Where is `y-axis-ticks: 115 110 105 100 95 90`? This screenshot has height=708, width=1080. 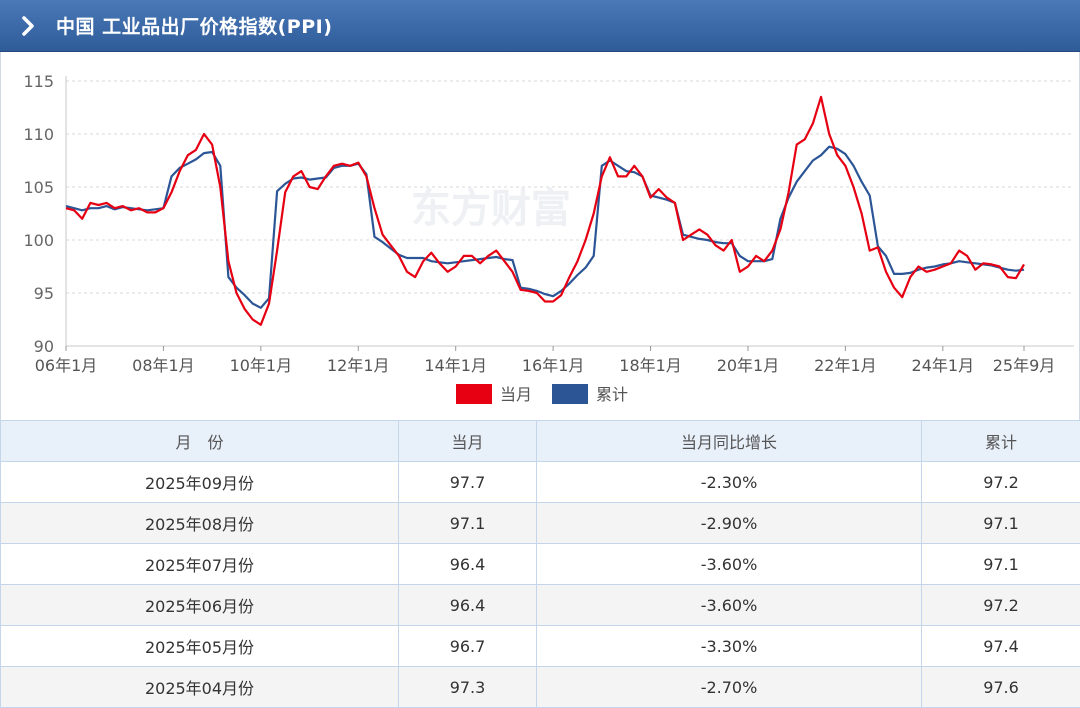 y-axis-ticks: 115 110 105 100 95 90 is located at coordinates (38, 214).